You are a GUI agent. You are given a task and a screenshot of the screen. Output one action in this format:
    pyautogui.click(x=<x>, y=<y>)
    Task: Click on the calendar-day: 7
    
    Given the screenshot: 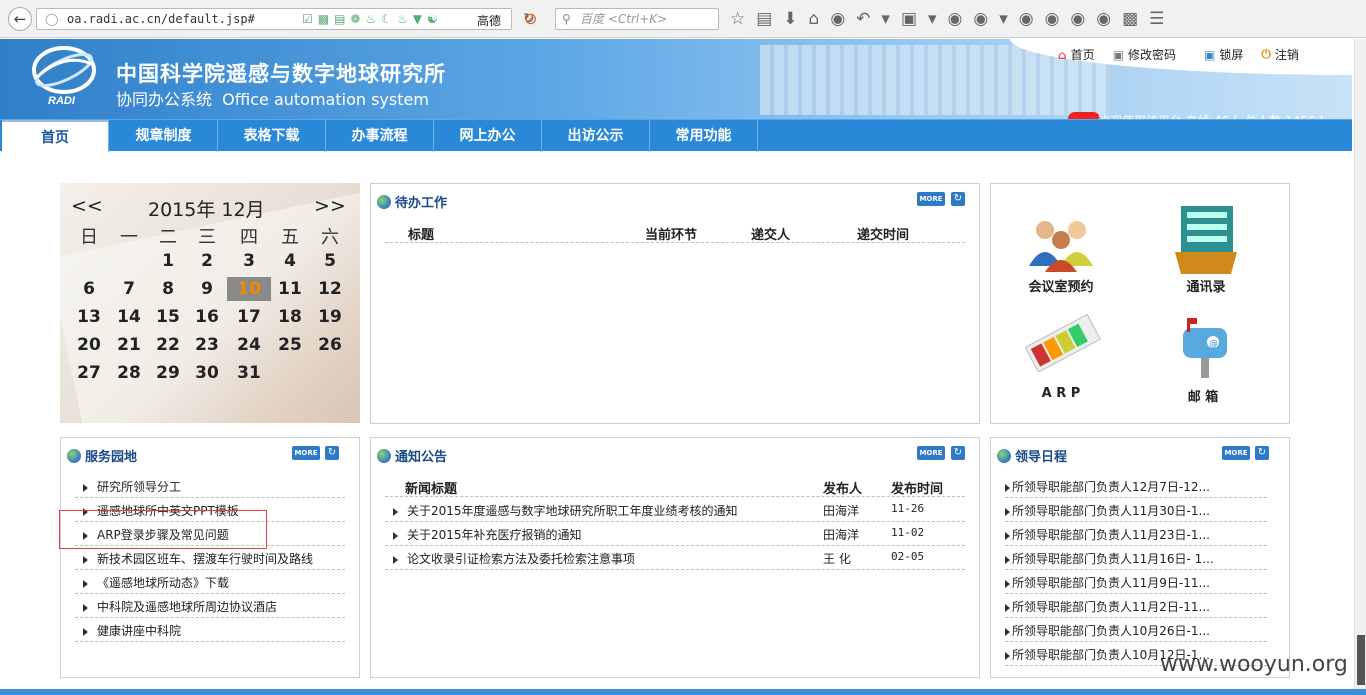 What is the action you would take?
    pyautogui.click(x=129, y=289)
    